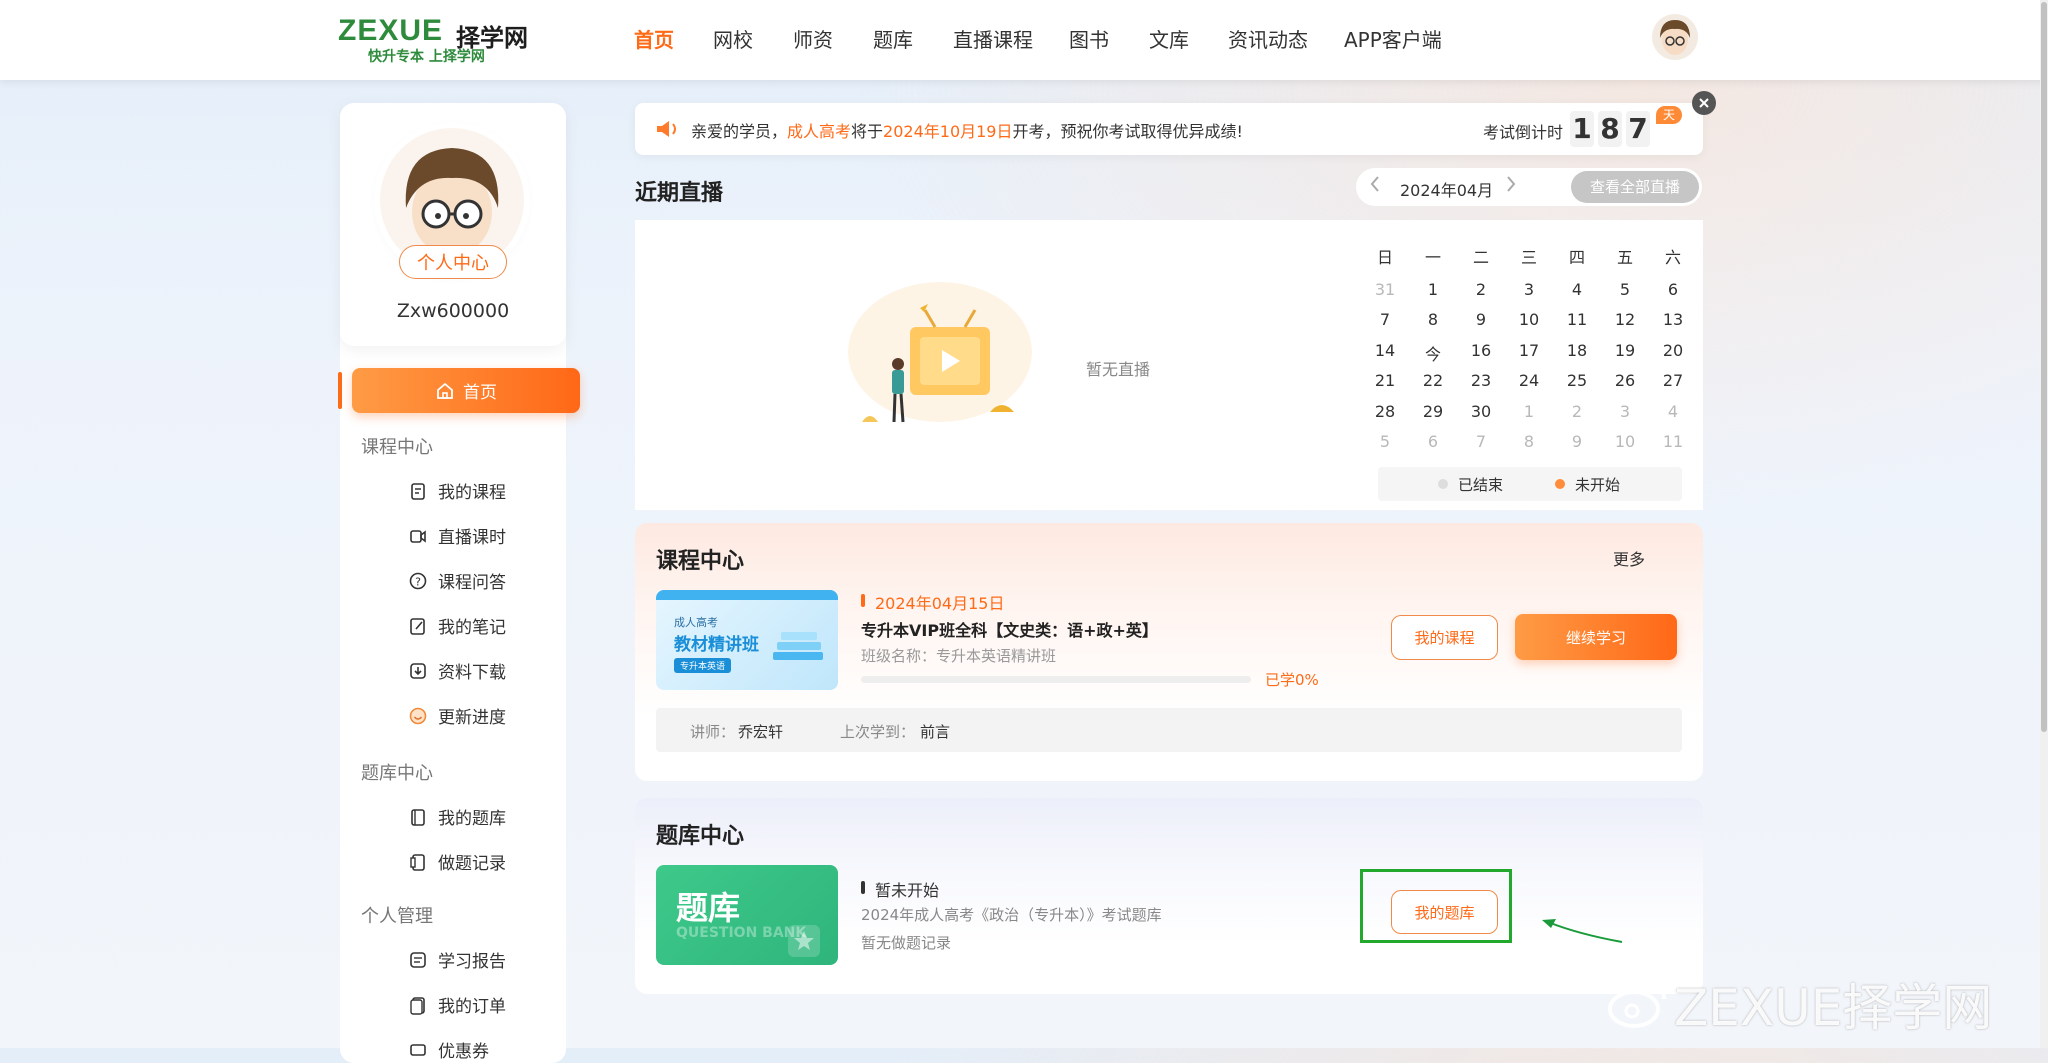 The width and height of the screenshot is (2048, 1063). I want to click on personal-center-button: 个人中心, so click(453, 262).